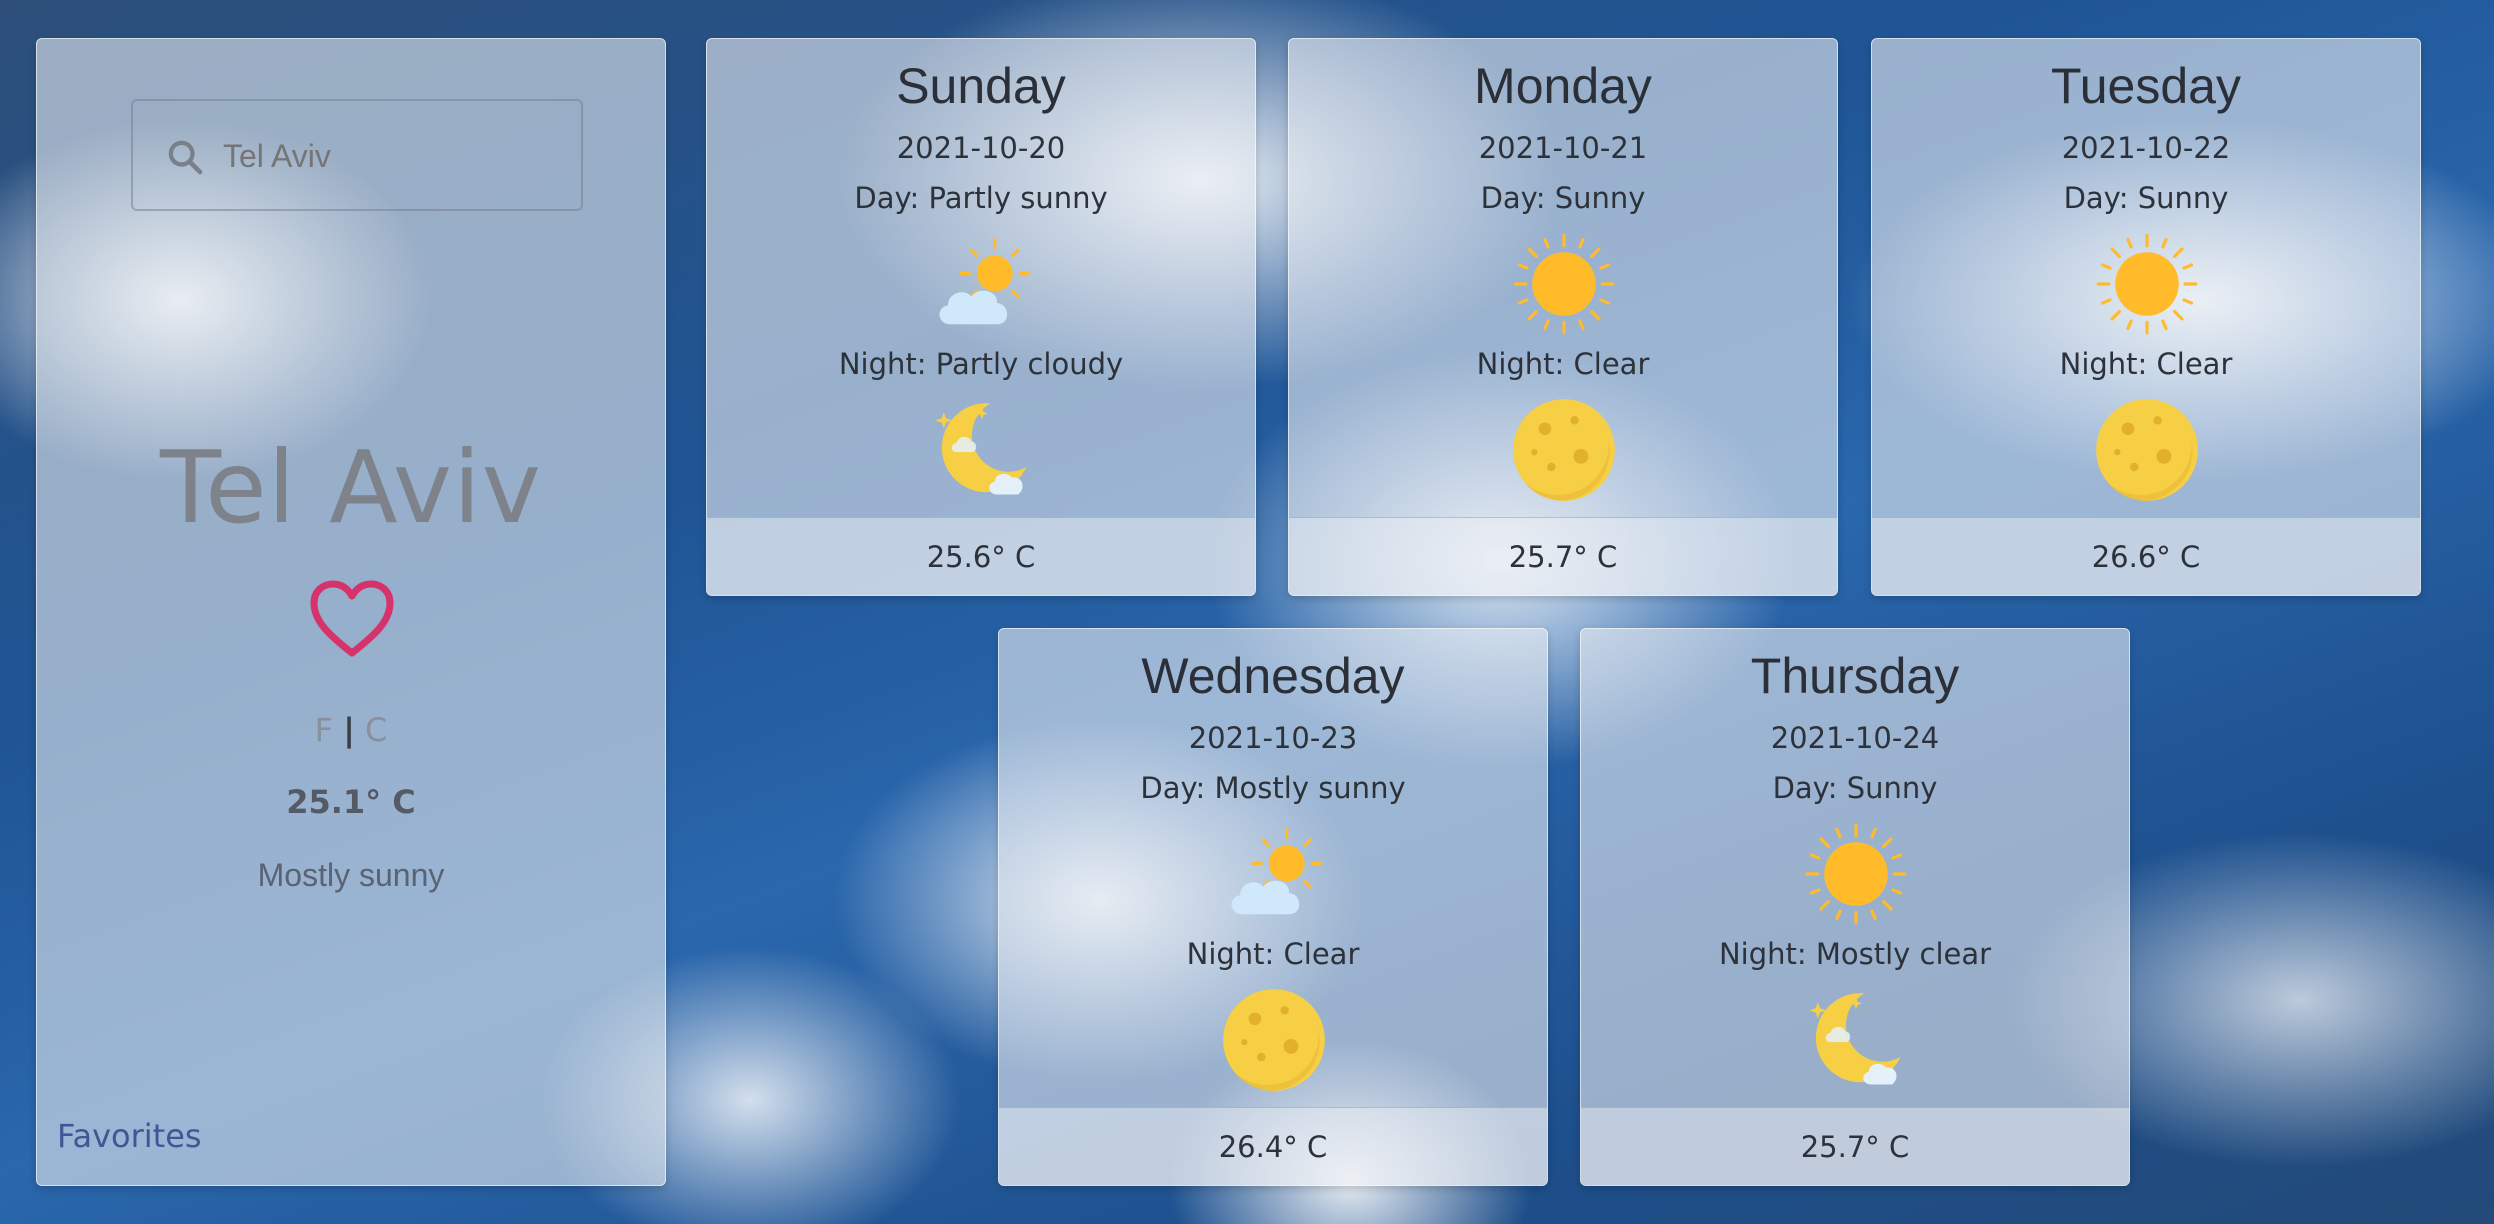 Image resolution: width=2494 pixels, height=1224 pixels. What do you see at coordinates (1855, 738) in the screenshot?
I see `forecast-date: 2021-10-24` at bounding box center [1855, 738].